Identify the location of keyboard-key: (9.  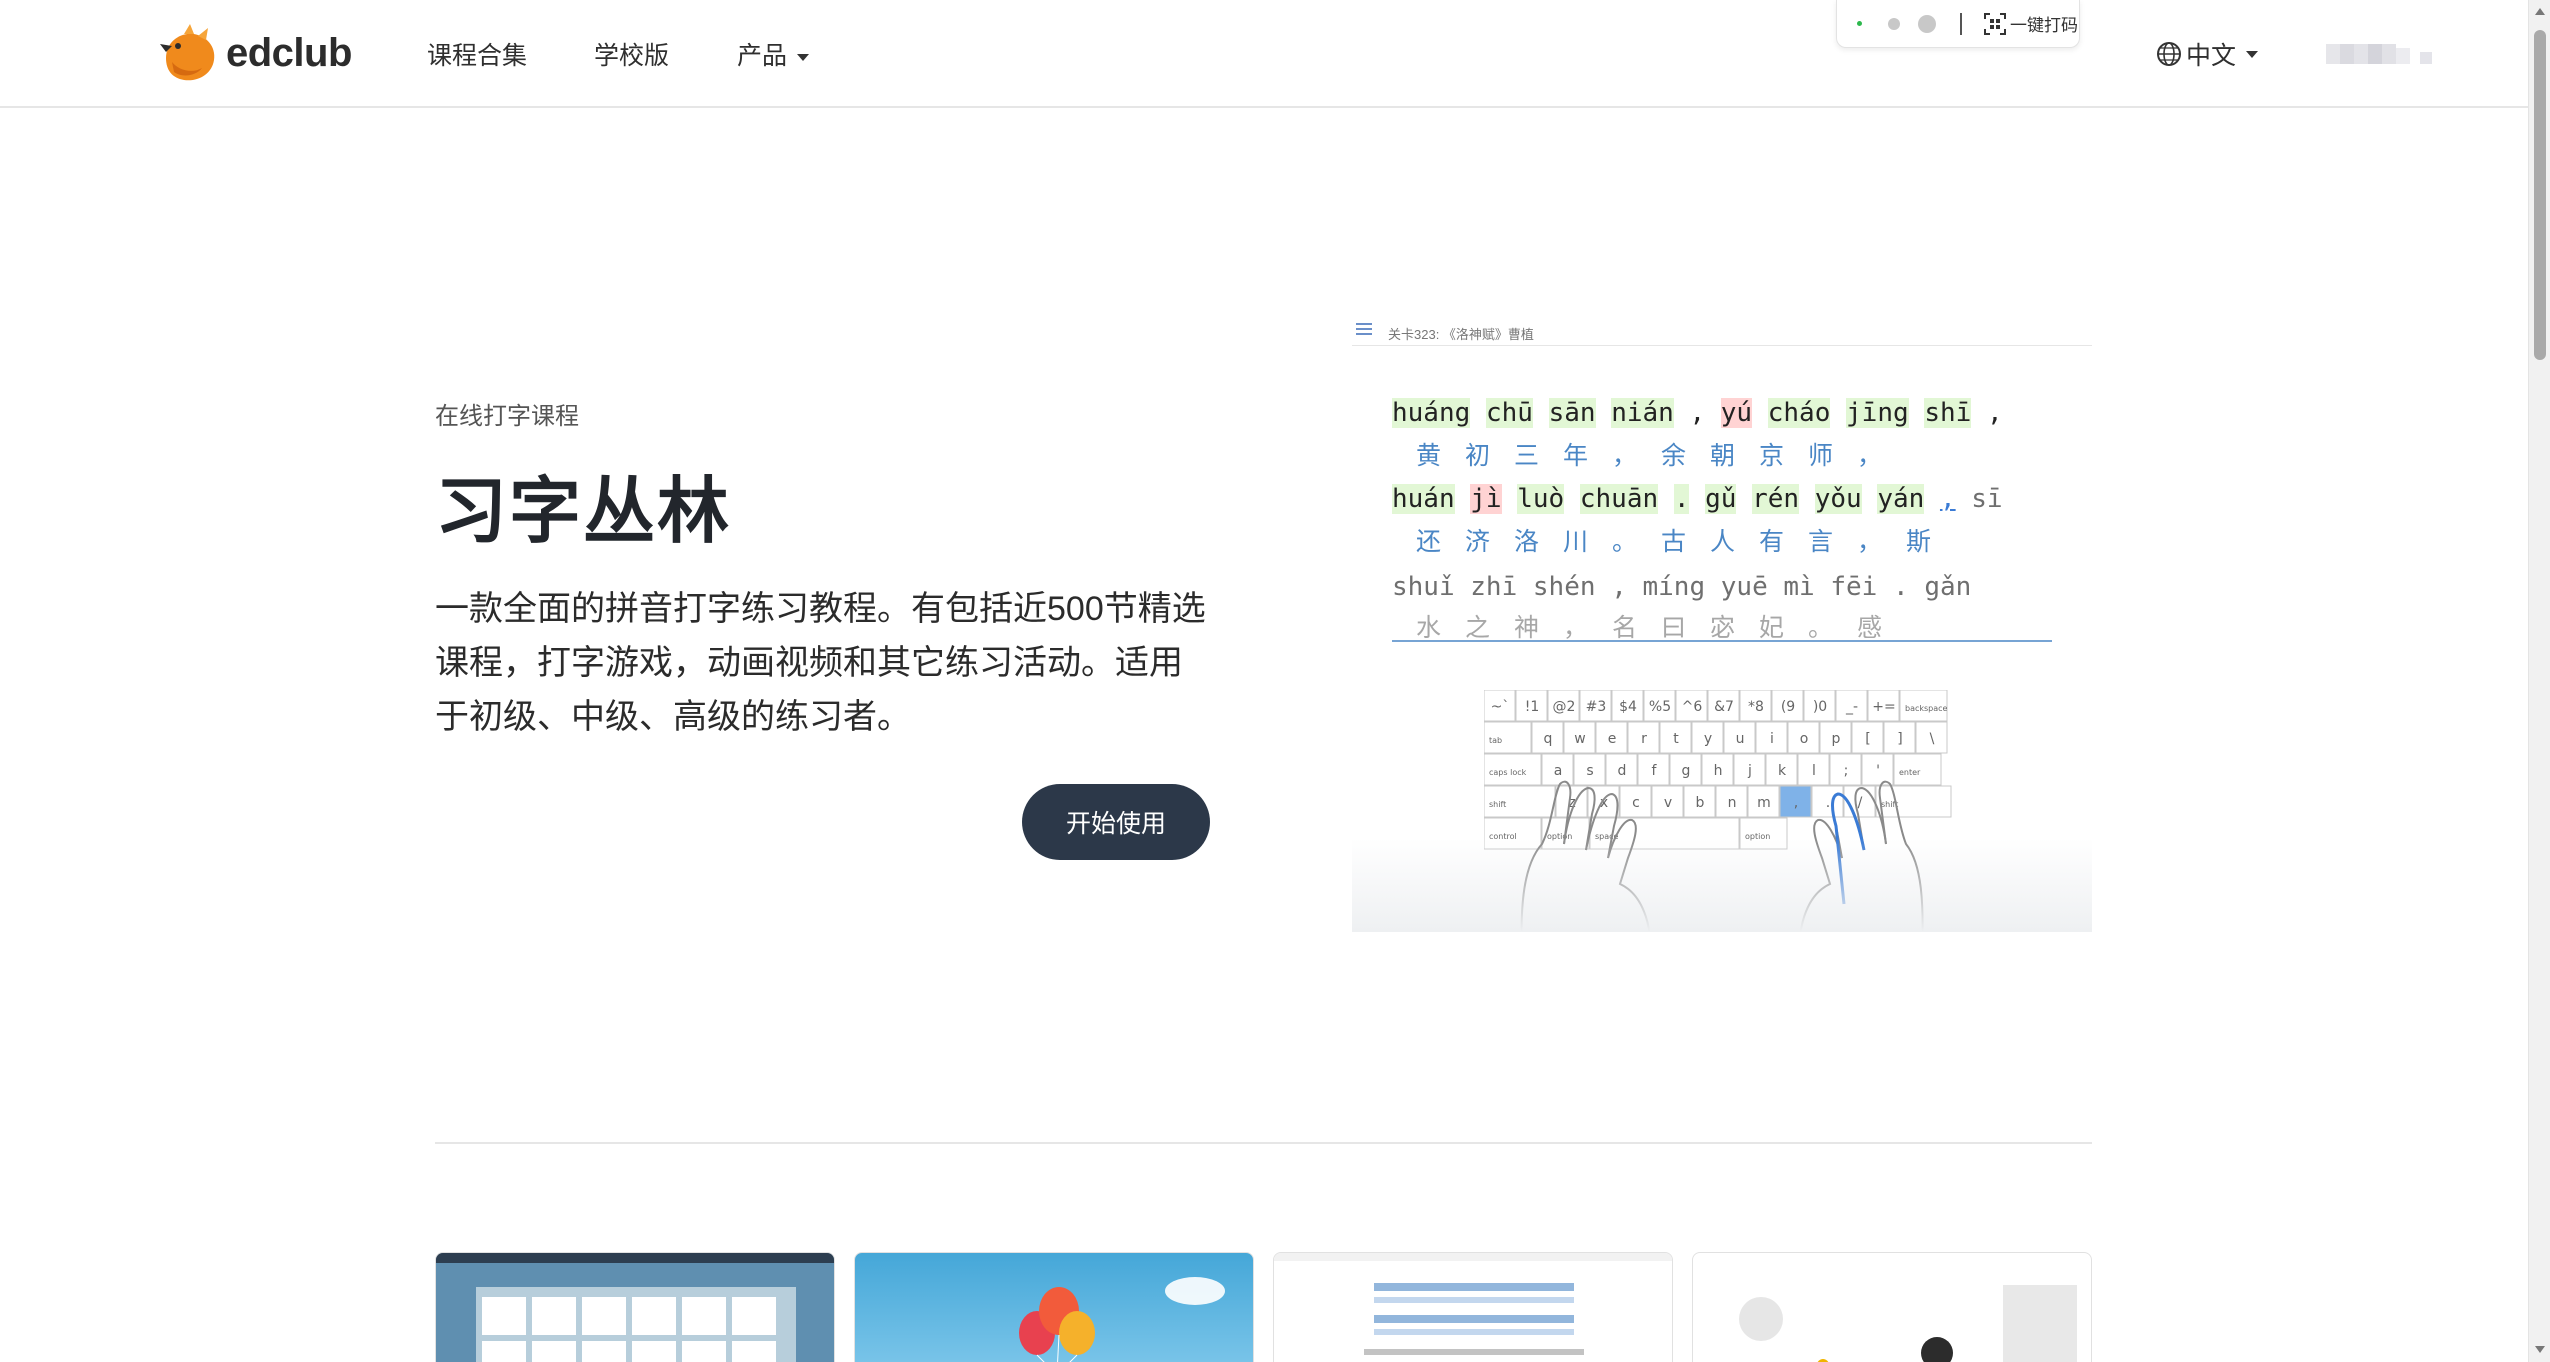
(1787, 705).